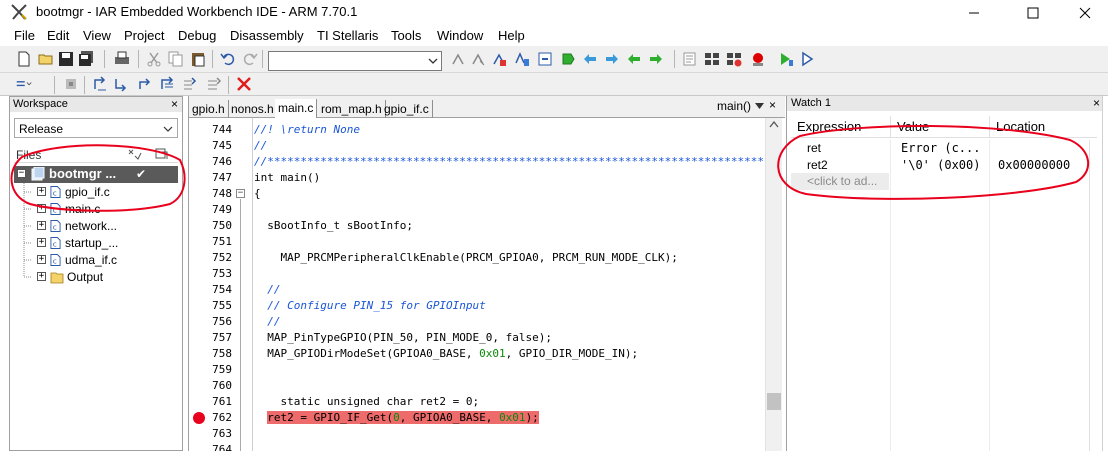  Describe the element at coordinates (522, 59) in the screenshot. I see `replace-icon` at that location.